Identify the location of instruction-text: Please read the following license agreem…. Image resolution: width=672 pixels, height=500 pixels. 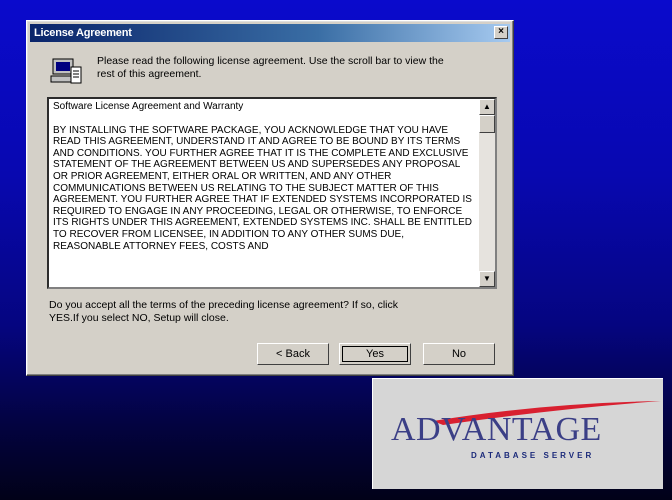
(270, 67).